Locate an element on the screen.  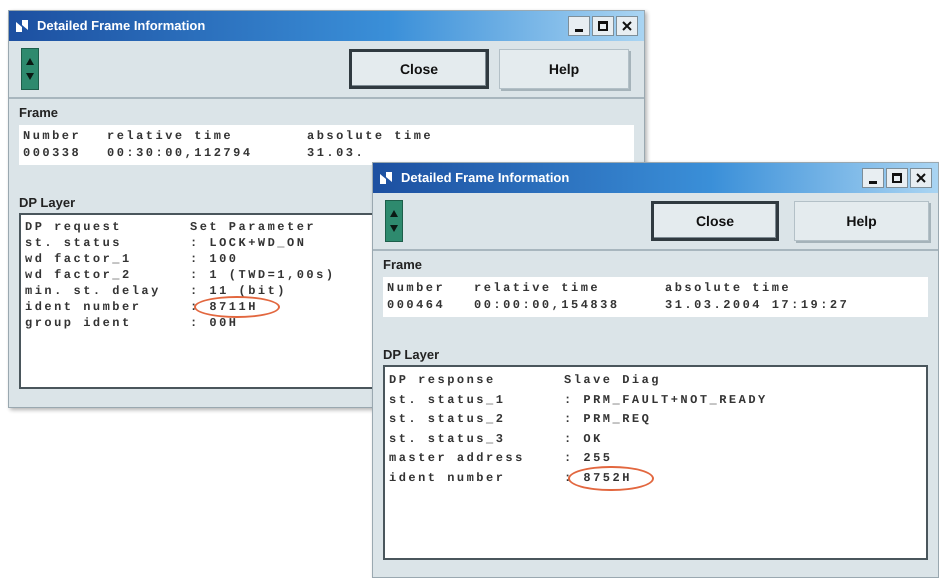
field-label: DP response is located at coordinates (443, 380).